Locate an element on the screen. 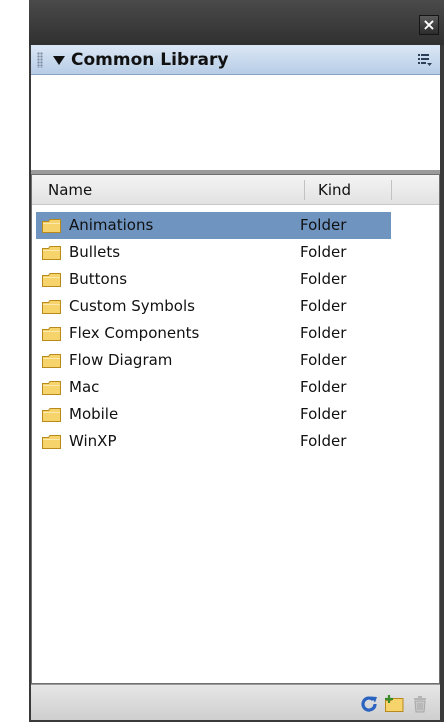  list-item: Buttons Folder is located at coordinates (213, 279).